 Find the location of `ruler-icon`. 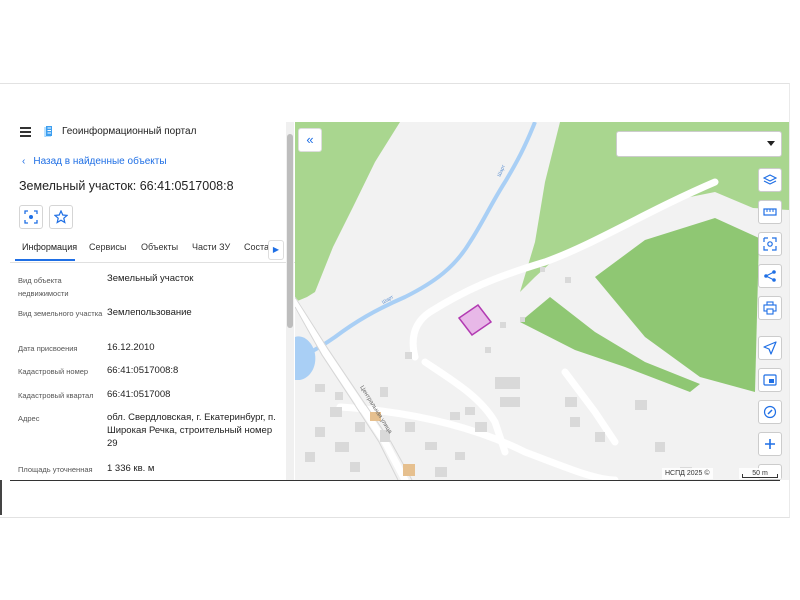

ruler-icon is located at coordinates (770, 212).